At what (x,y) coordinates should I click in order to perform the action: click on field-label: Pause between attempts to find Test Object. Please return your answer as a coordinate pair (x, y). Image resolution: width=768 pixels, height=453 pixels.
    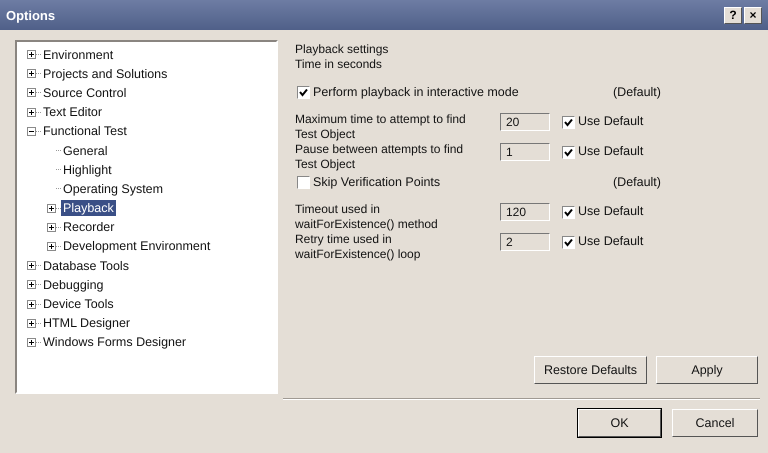
    Looking at the image, I should click on (379, 157).